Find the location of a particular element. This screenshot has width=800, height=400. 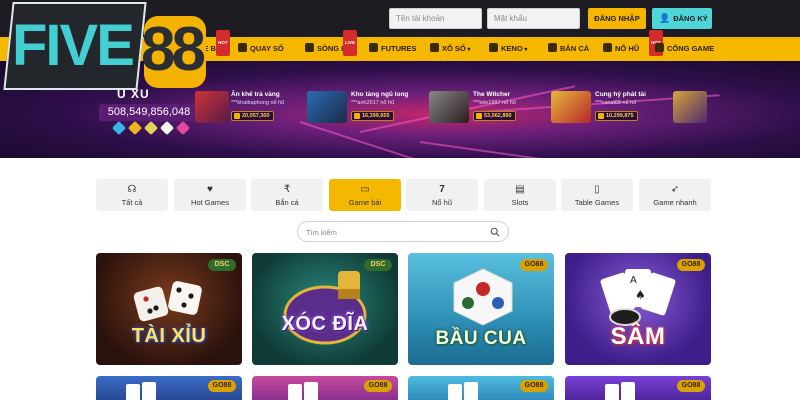

game-title: SÂM is located at coordinates (638, 336).